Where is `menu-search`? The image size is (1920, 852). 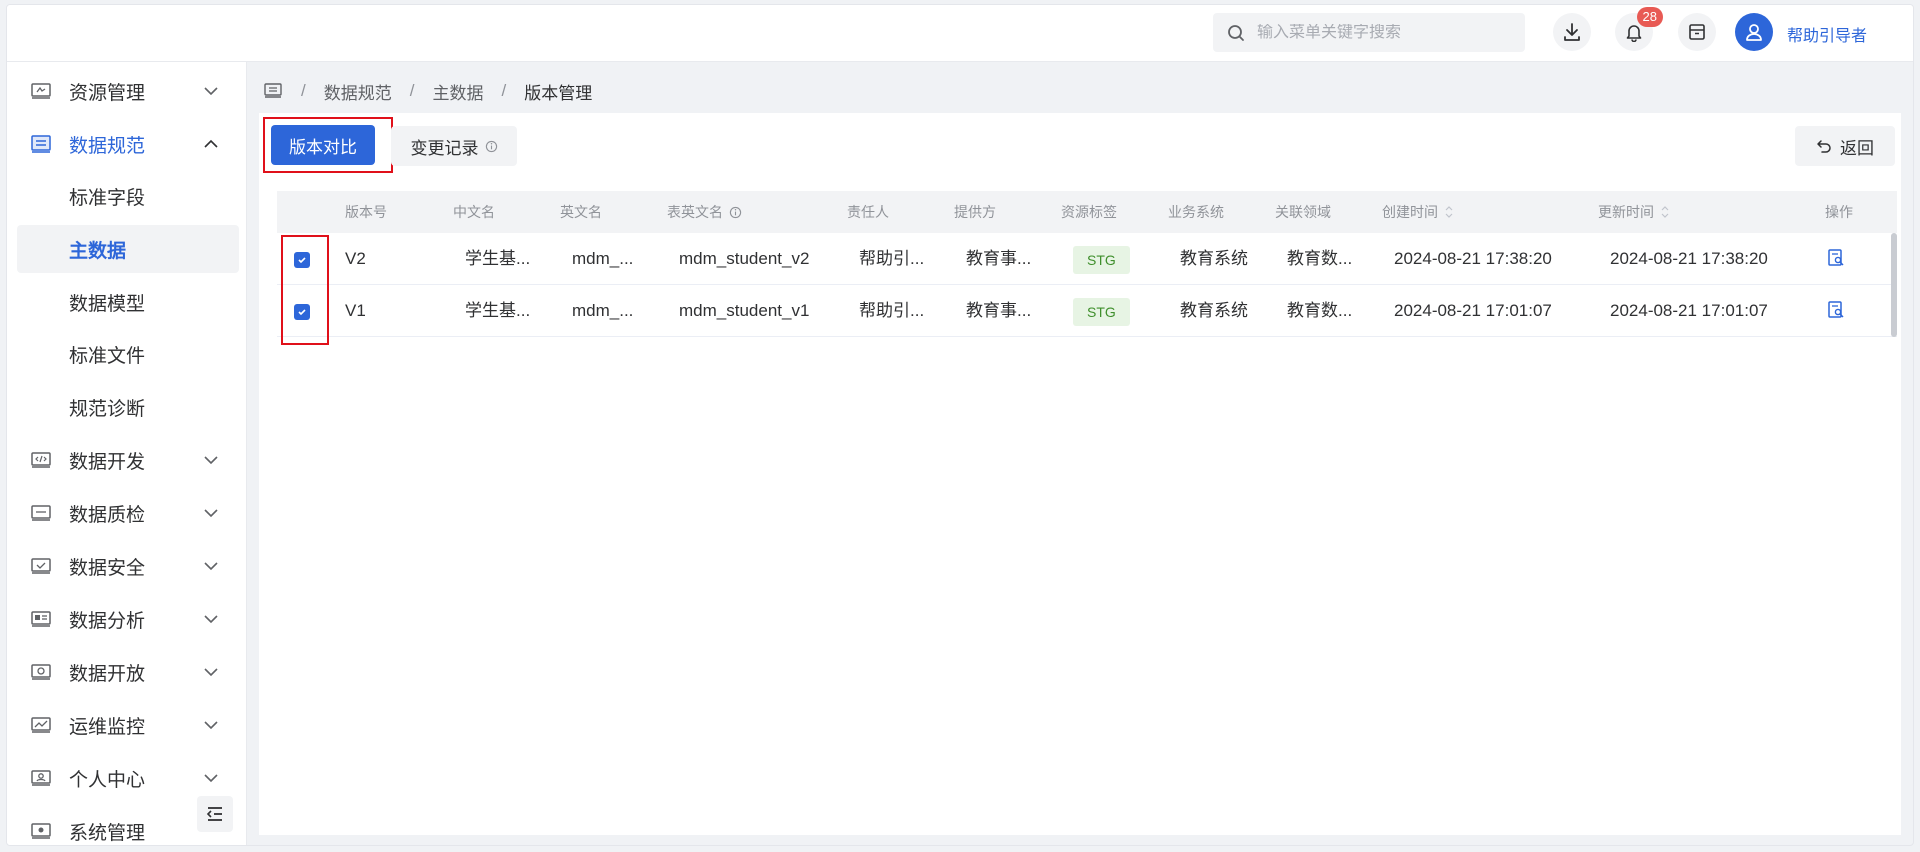
menu-search is located at coordinates (1369, 32).